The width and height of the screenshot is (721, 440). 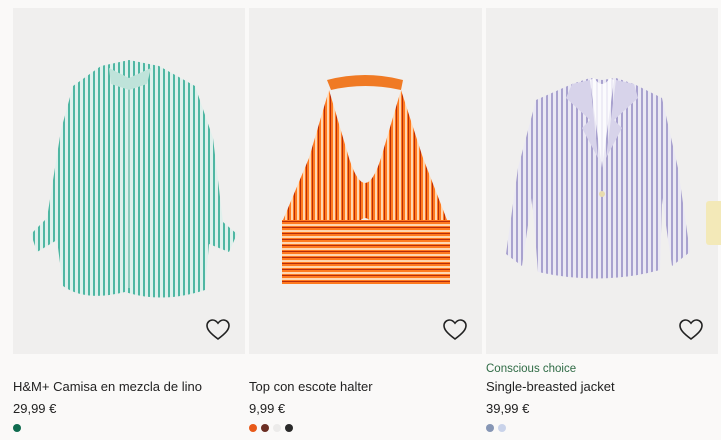 What do you see at coordinates (713, 223) in the screenshot?
I see `partial-next-card-indicator` at bounding box center [713, 223].